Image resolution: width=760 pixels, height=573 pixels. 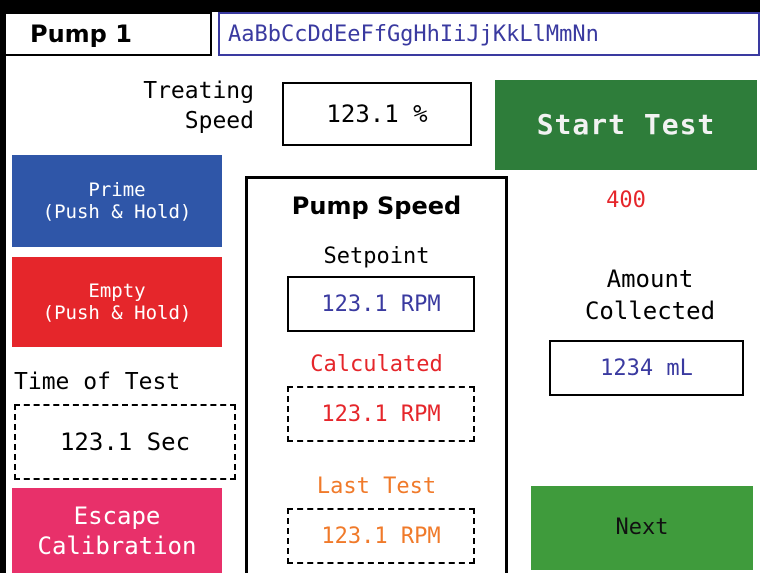 I want to click on page-title: Pump 1, so click(x=109, y=34).